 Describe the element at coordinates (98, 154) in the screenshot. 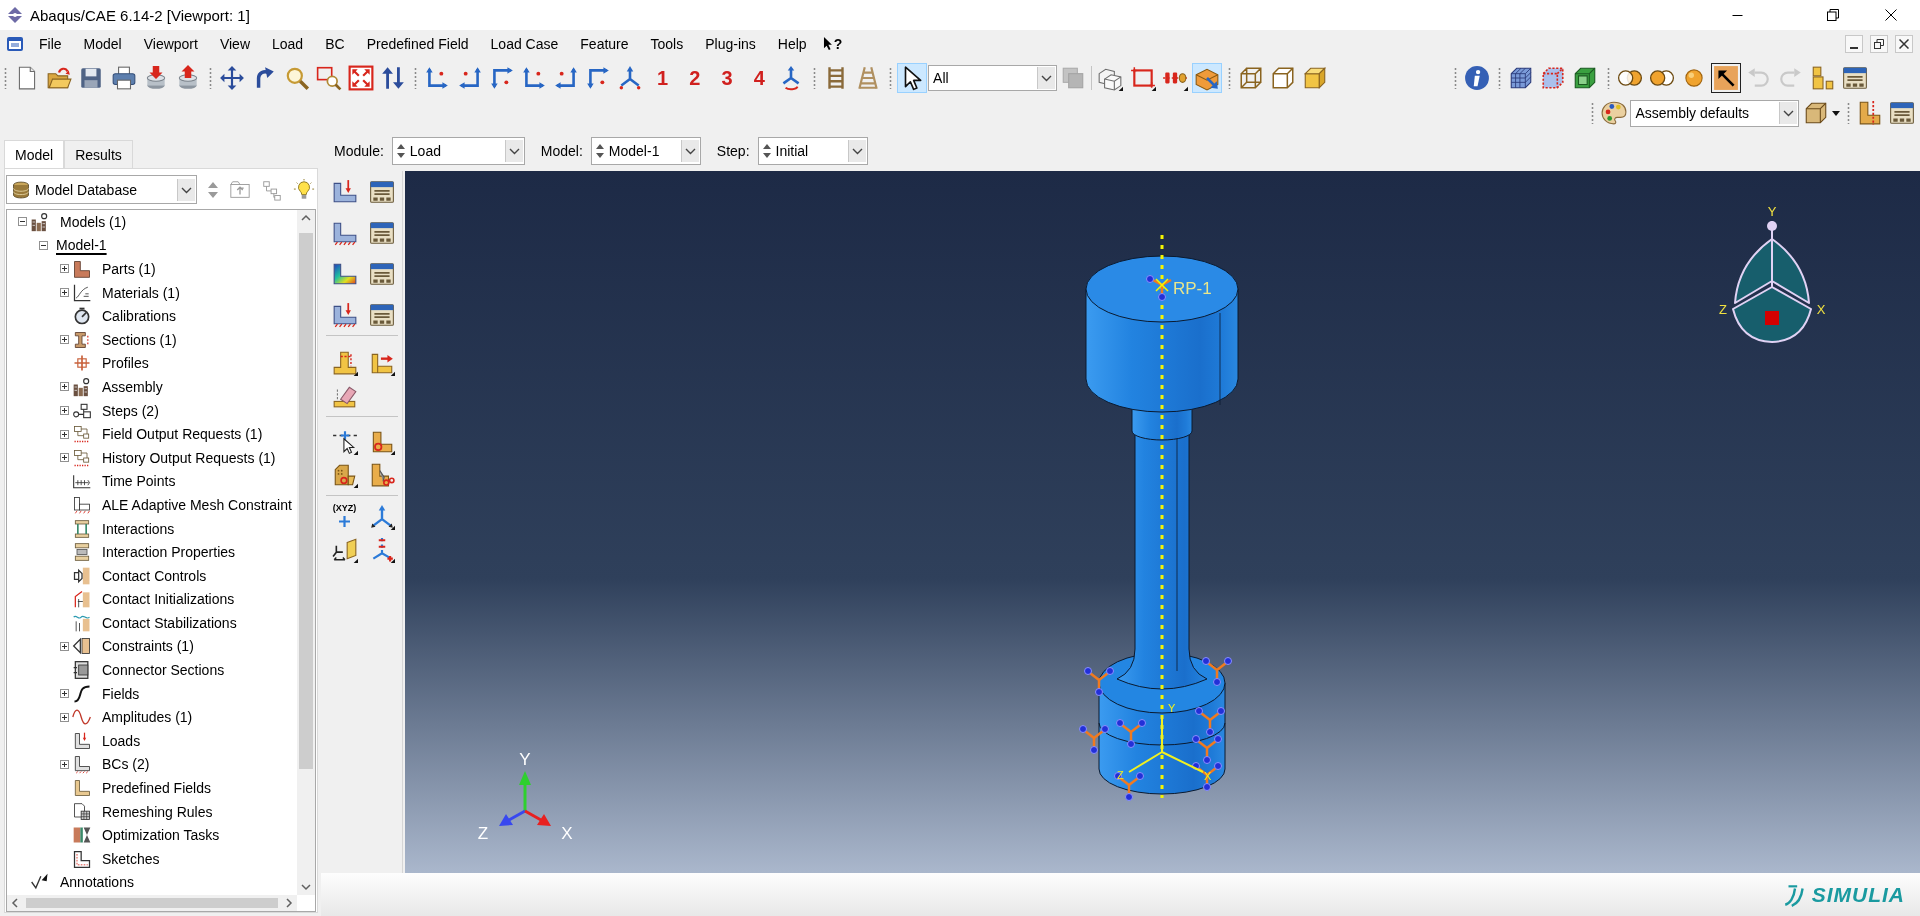

I see `panel-tab: Results` at that location.